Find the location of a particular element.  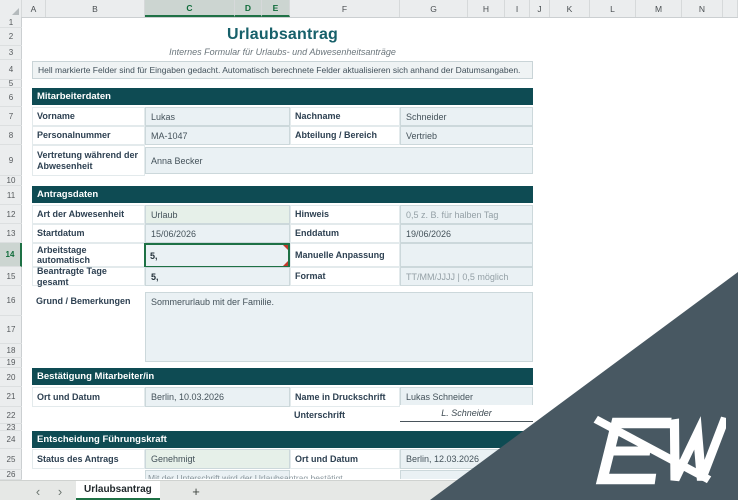

label-name-druckschrift: Name in Druckschrift is located at coordinates (345, 397).